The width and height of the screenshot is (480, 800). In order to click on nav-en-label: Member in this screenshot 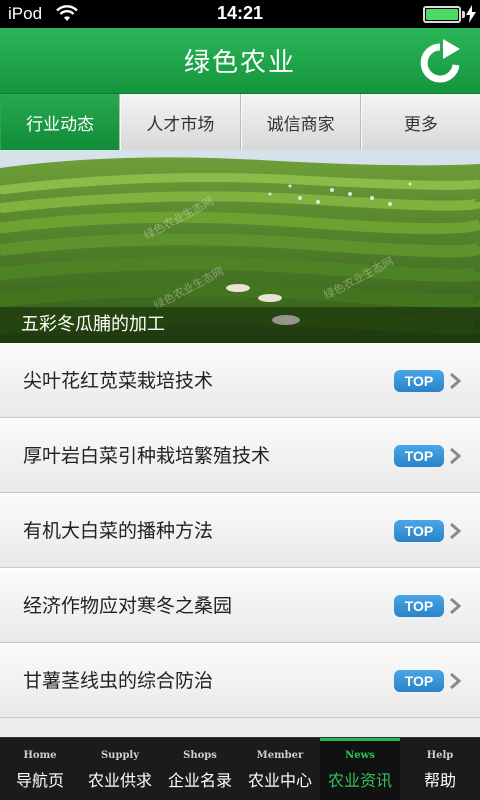, I will do `click(280, 755)`.